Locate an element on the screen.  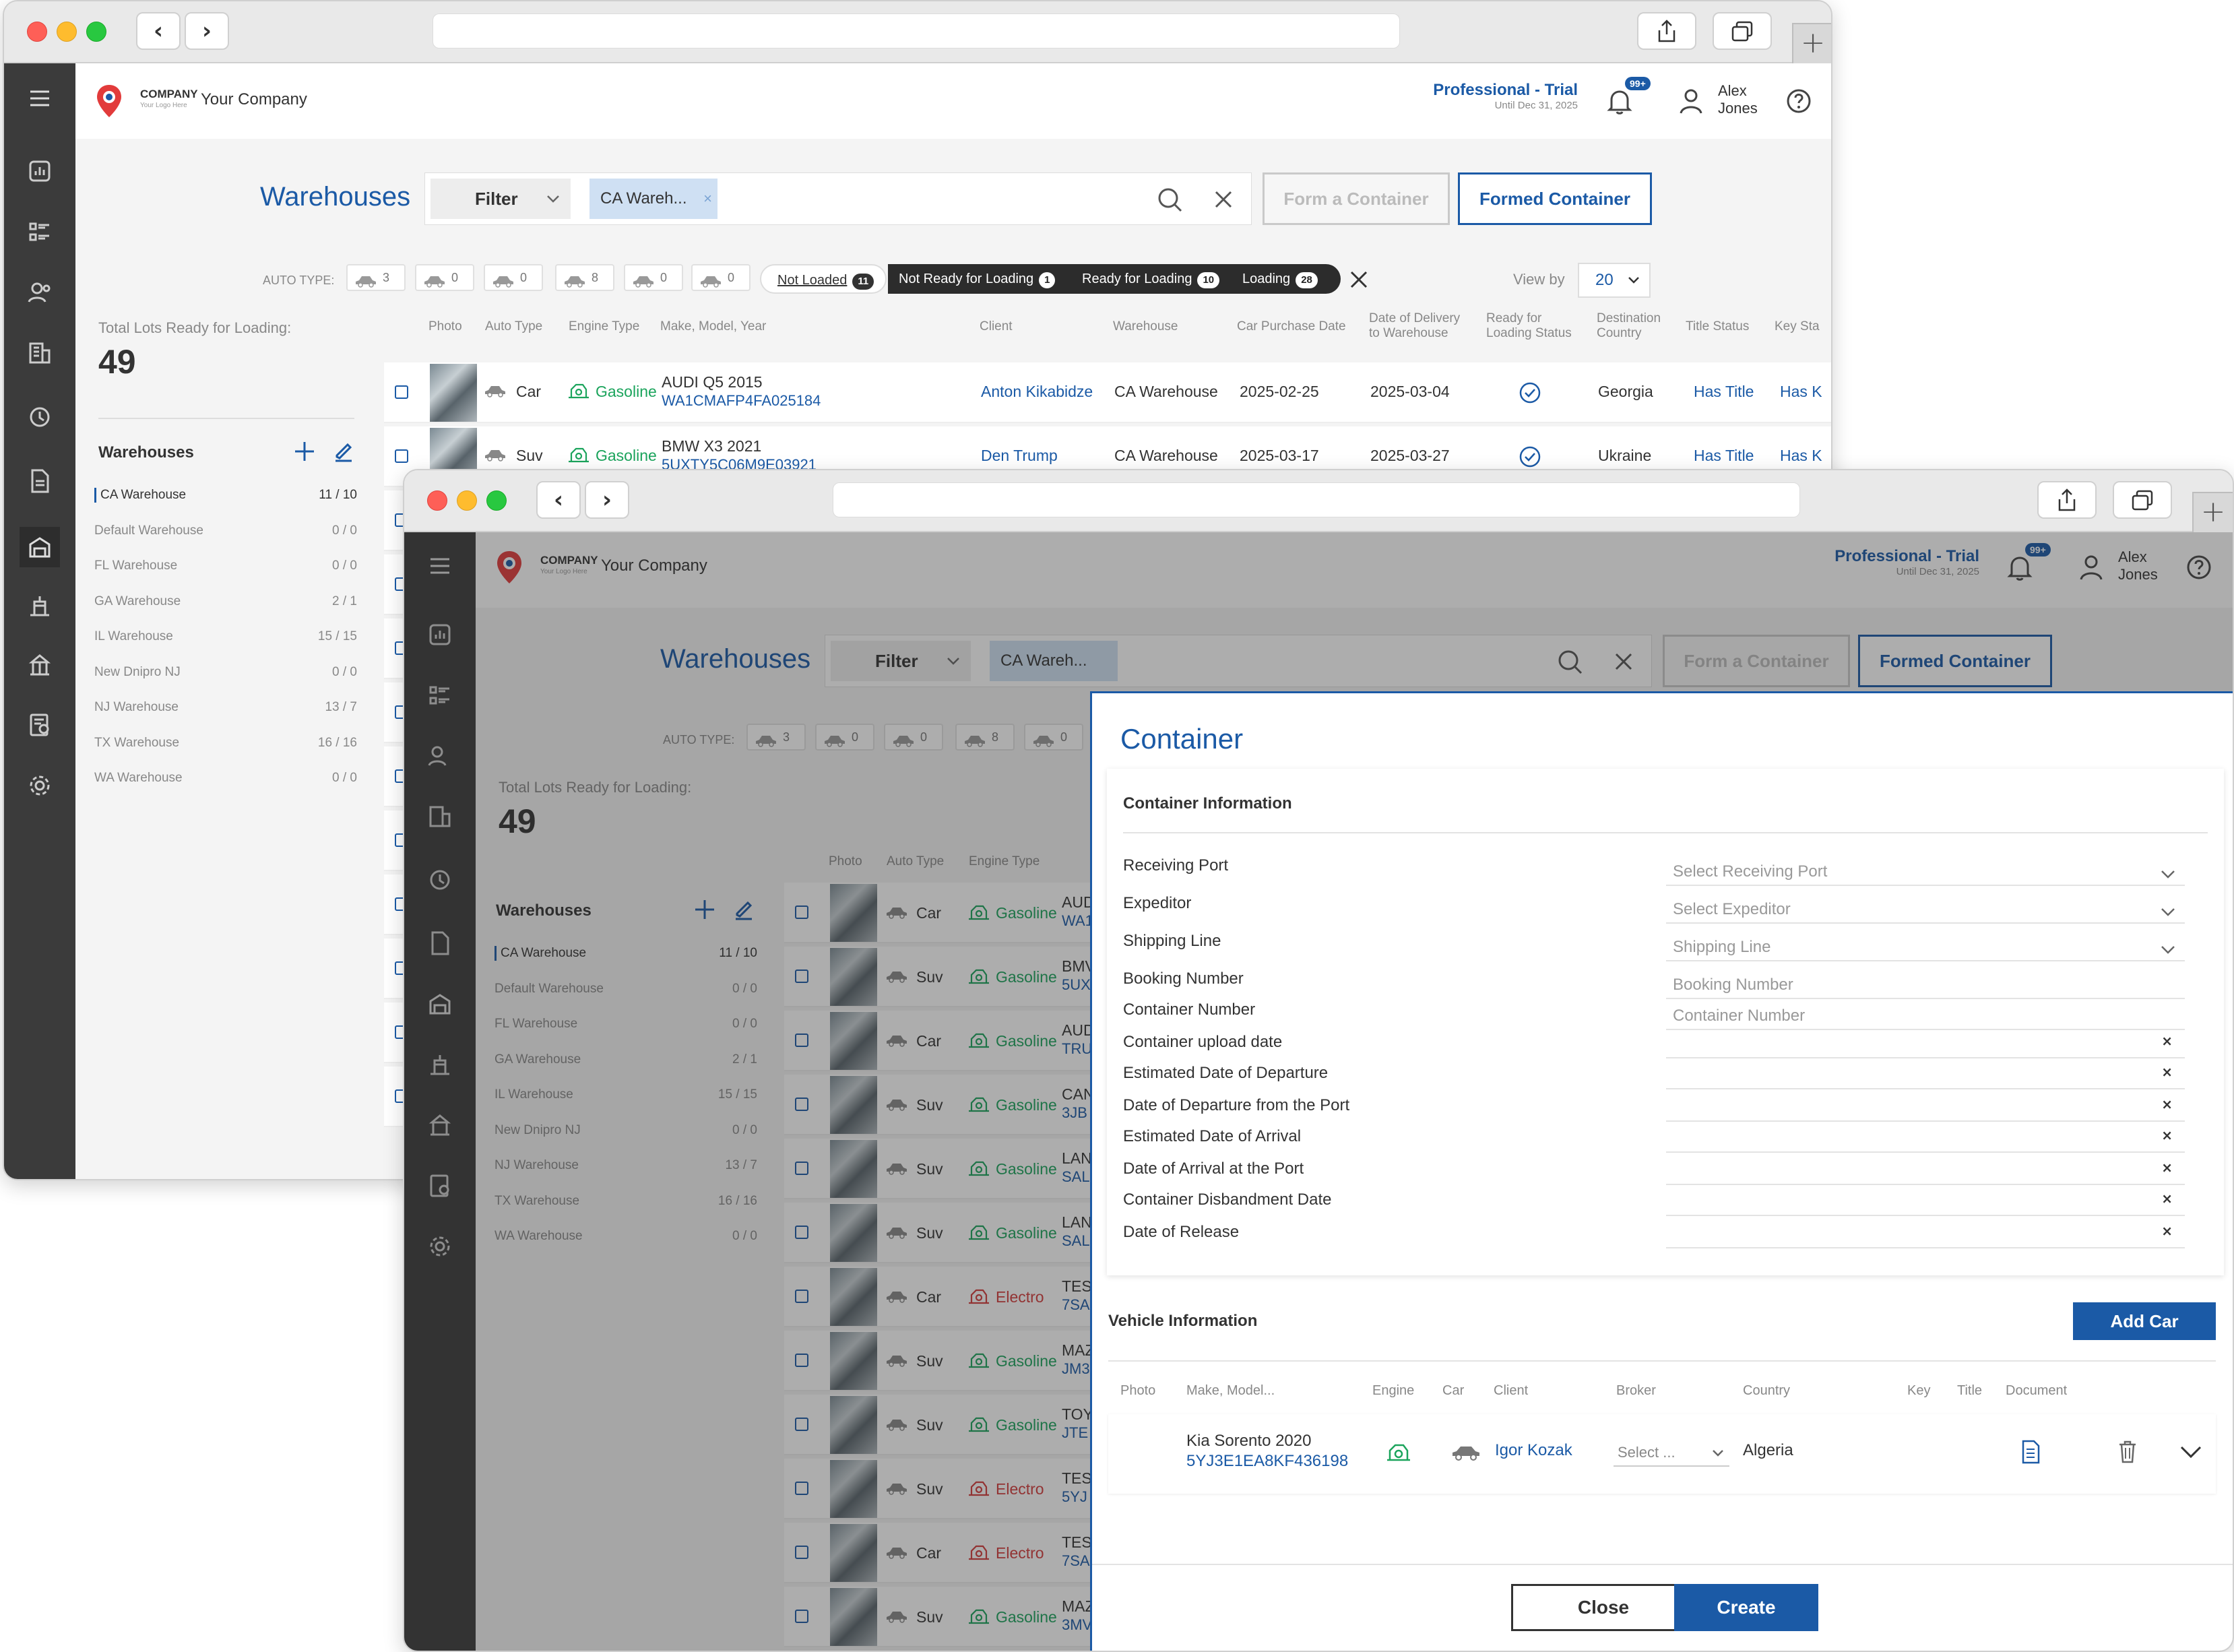
auto-type-filter: 8 is located at coordinates (584, 277).